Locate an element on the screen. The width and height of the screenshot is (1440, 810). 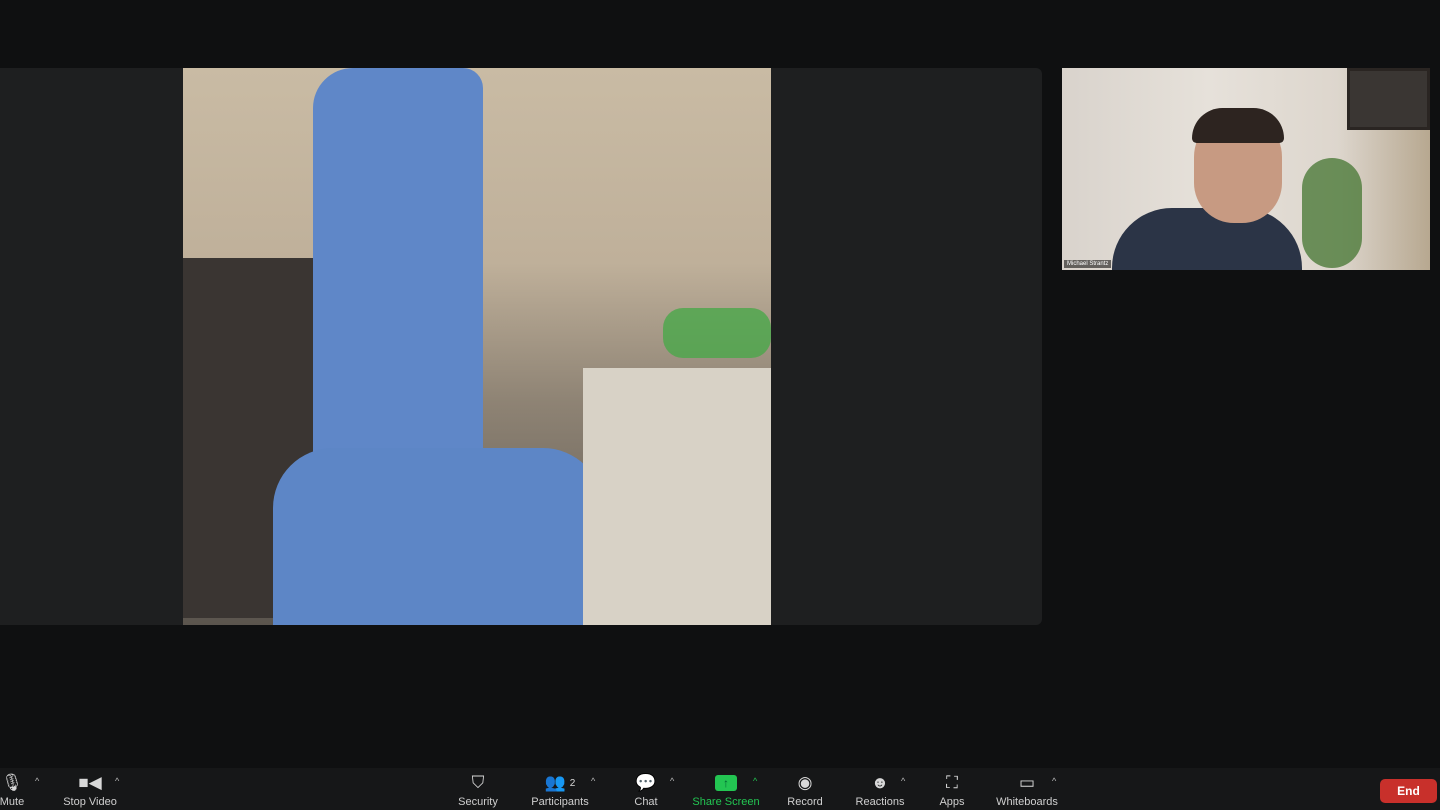
chat-options-caret: ^ is located at coordinates (672, 781).